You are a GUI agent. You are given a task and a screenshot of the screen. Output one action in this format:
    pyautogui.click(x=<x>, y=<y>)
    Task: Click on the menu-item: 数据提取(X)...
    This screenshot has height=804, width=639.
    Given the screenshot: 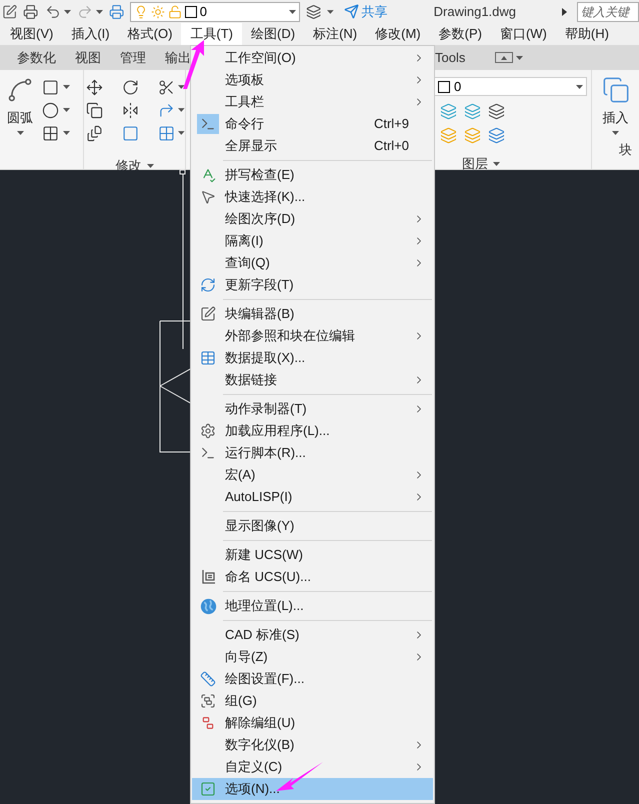 What is the action you would take?
    pyautogui.click(x=312, y=358)
    